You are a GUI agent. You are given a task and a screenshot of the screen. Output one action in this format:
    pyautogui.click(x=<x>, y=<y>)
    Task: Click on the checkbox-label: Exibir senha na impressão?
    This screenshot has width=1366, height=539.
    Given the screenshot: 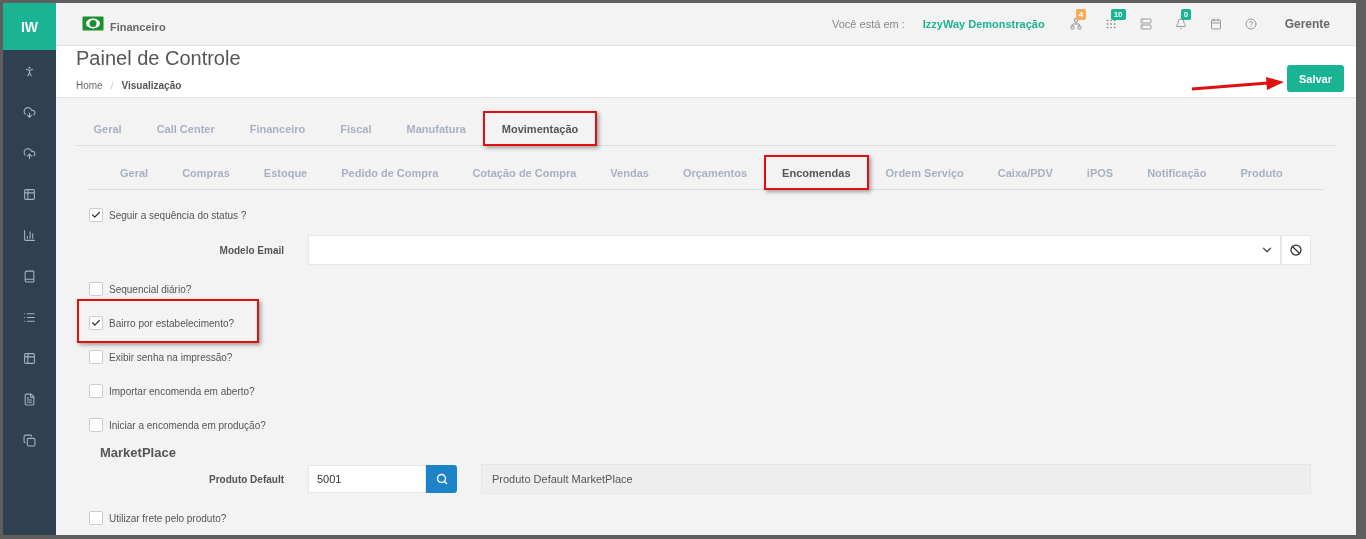 What is the action you would take?
    pyautogui.click(x=171, y=357)
    